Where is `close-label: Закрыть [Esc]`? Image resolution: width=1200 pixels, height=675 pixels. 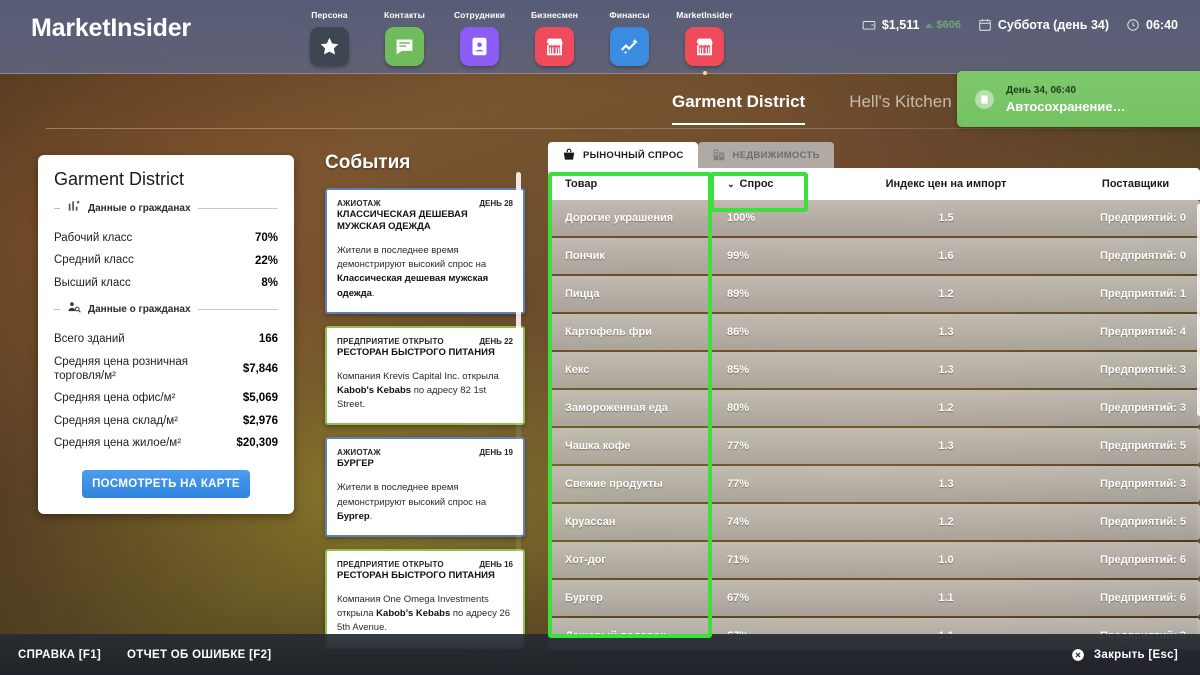
close-label: Закрыть [Esc] is located at coordinates (1136, 655).